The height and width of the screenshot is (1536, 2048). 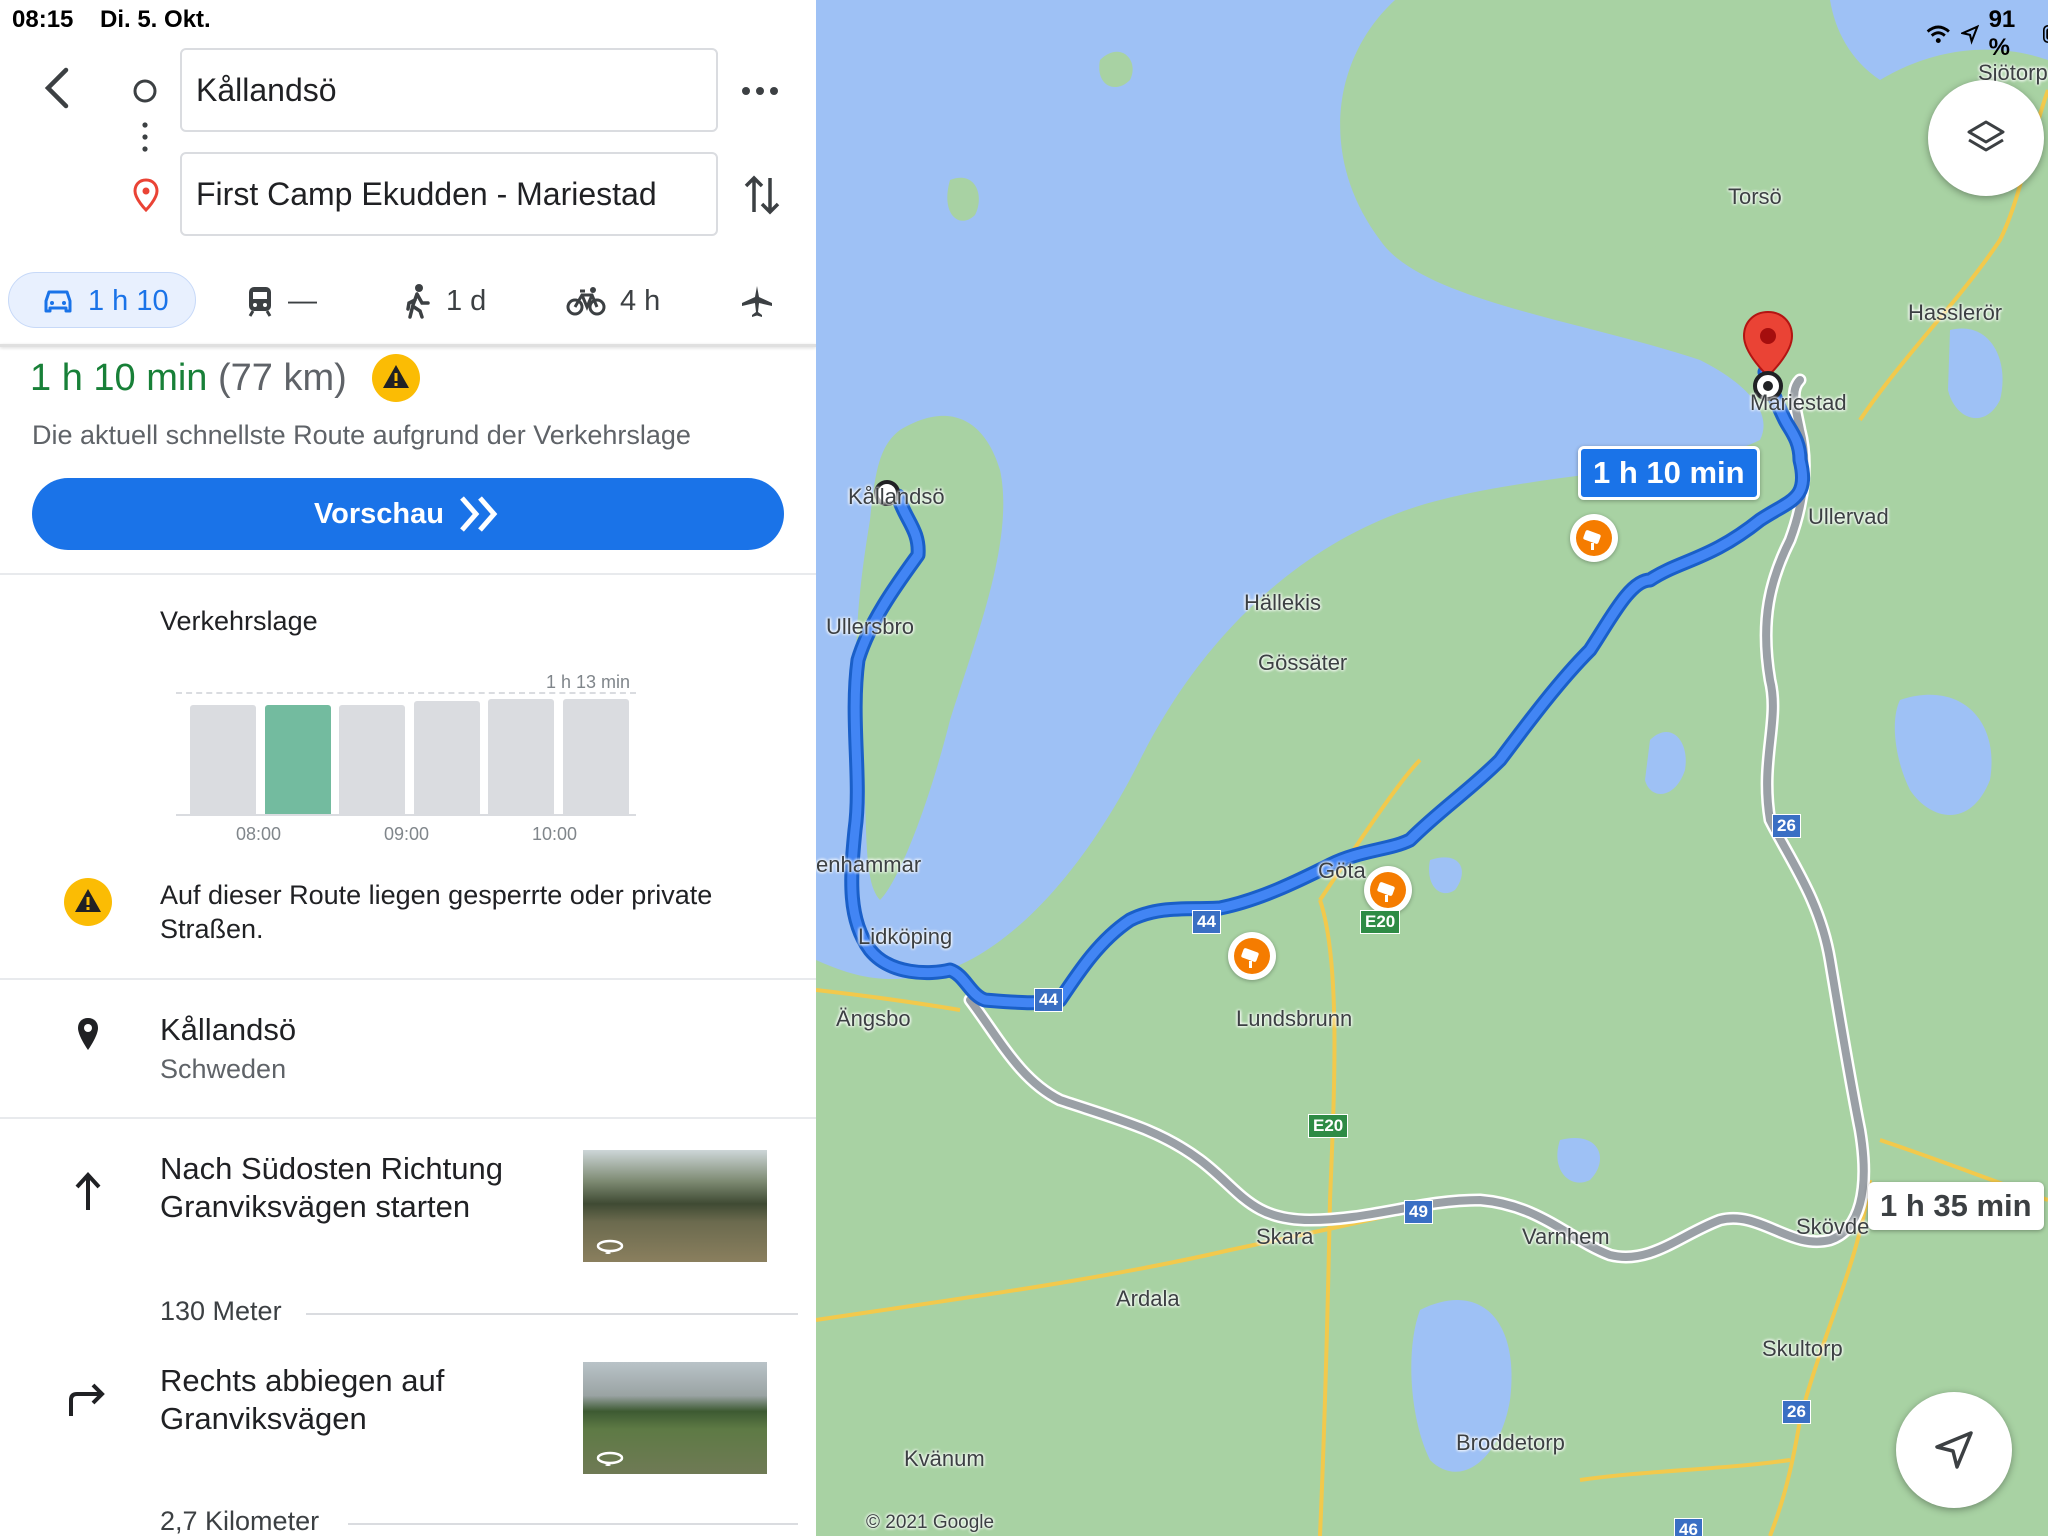 What do you see at coordinates (870, 626) in the screenshot?
I see `place-label: Ullersbro` at bounding box center [870, 626].